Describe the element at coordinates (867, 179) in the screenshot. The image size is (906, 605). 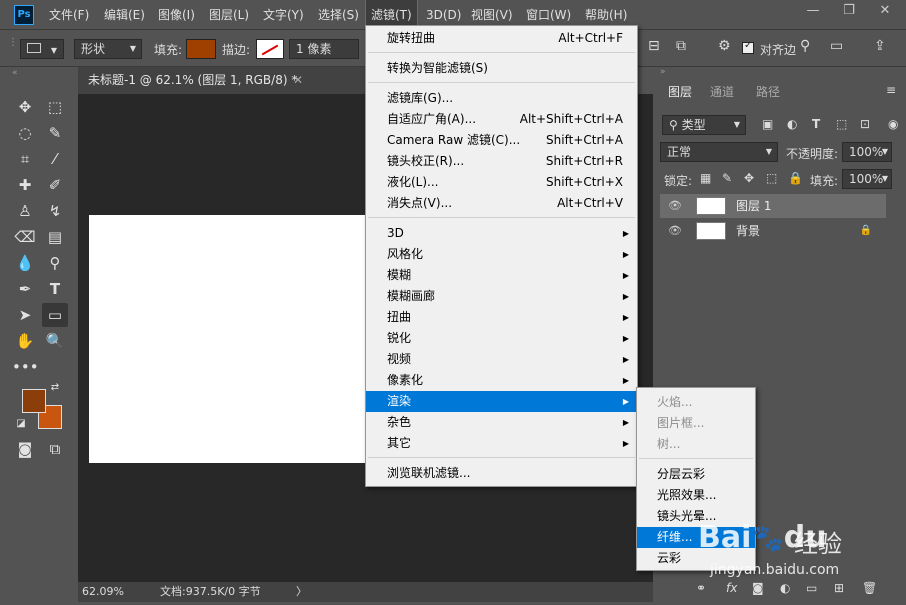
I see `fill-field: 100% ▼` at that location.